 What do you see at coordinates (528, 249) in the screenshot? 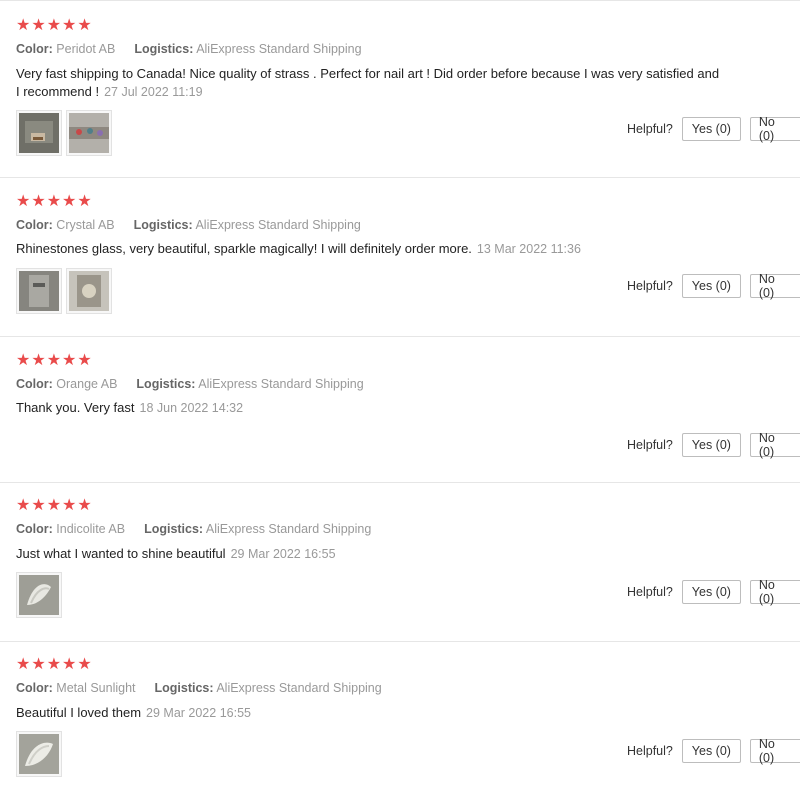
I see `review-date: 13 Mar 2022 11:36` at bounding box center [528, 249].